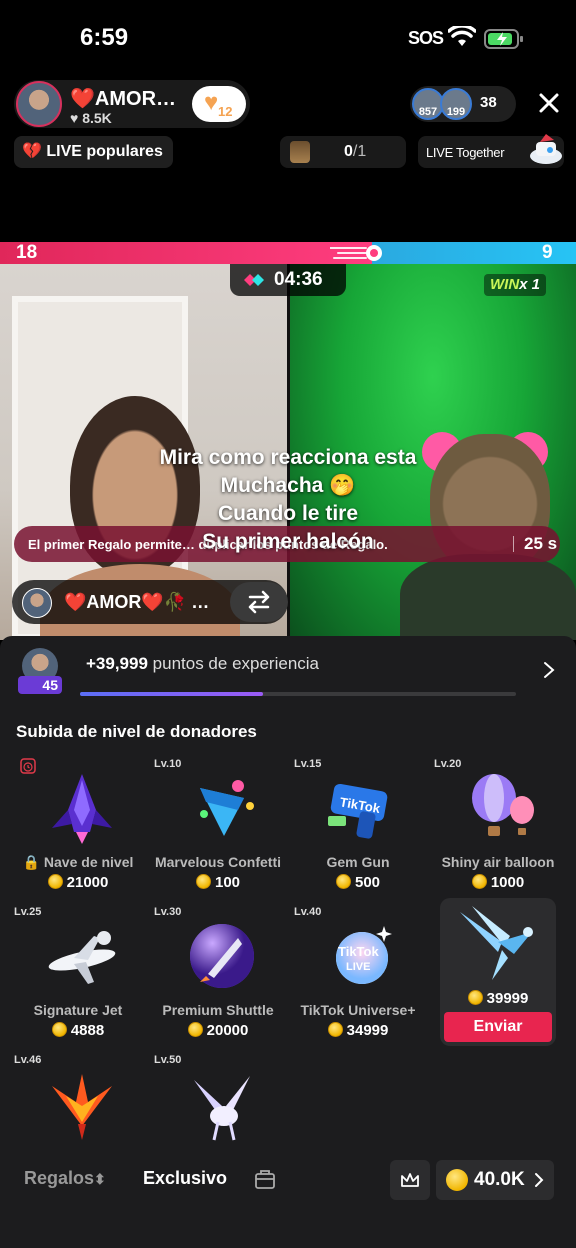 Image resolution: width=576 pixels, height=1248 pixels. Describe the element at coordinates (28, 766) in the screenshot. I see `timer-icon` at that location.